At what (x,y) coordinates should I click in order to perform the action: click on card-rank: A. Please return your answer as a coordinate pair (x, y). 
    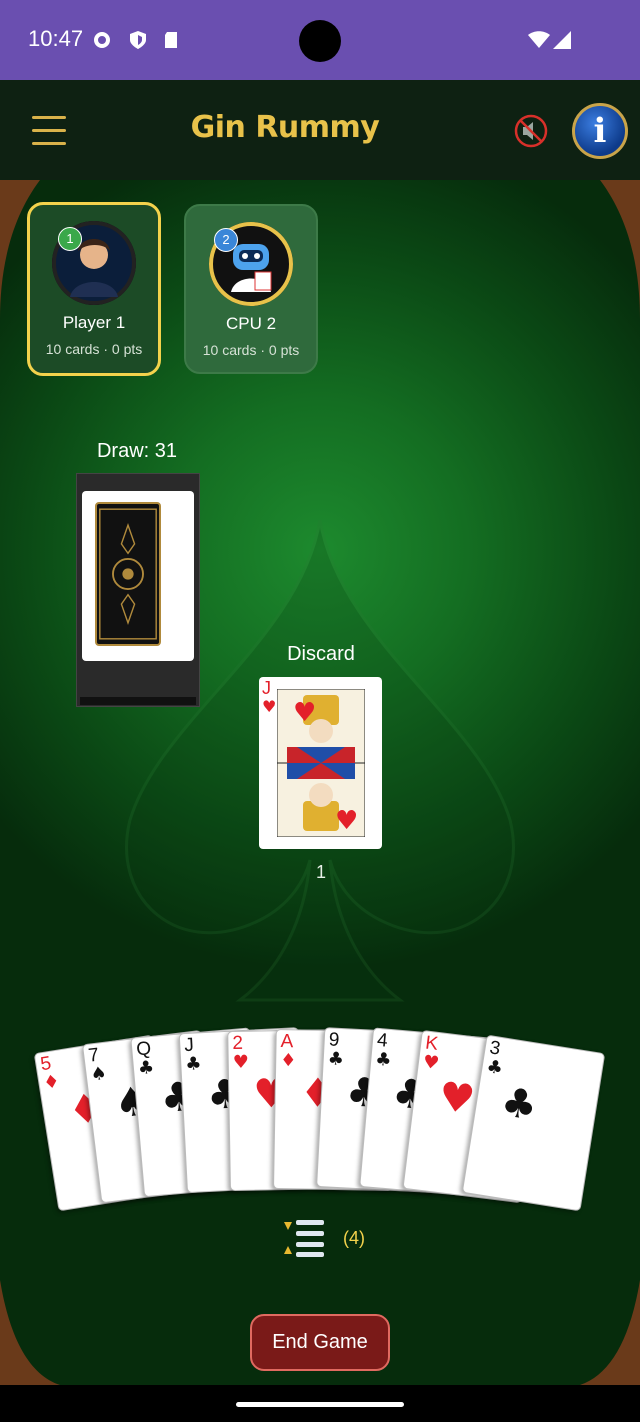
    Looking at the image, I should click on (287, 1042).